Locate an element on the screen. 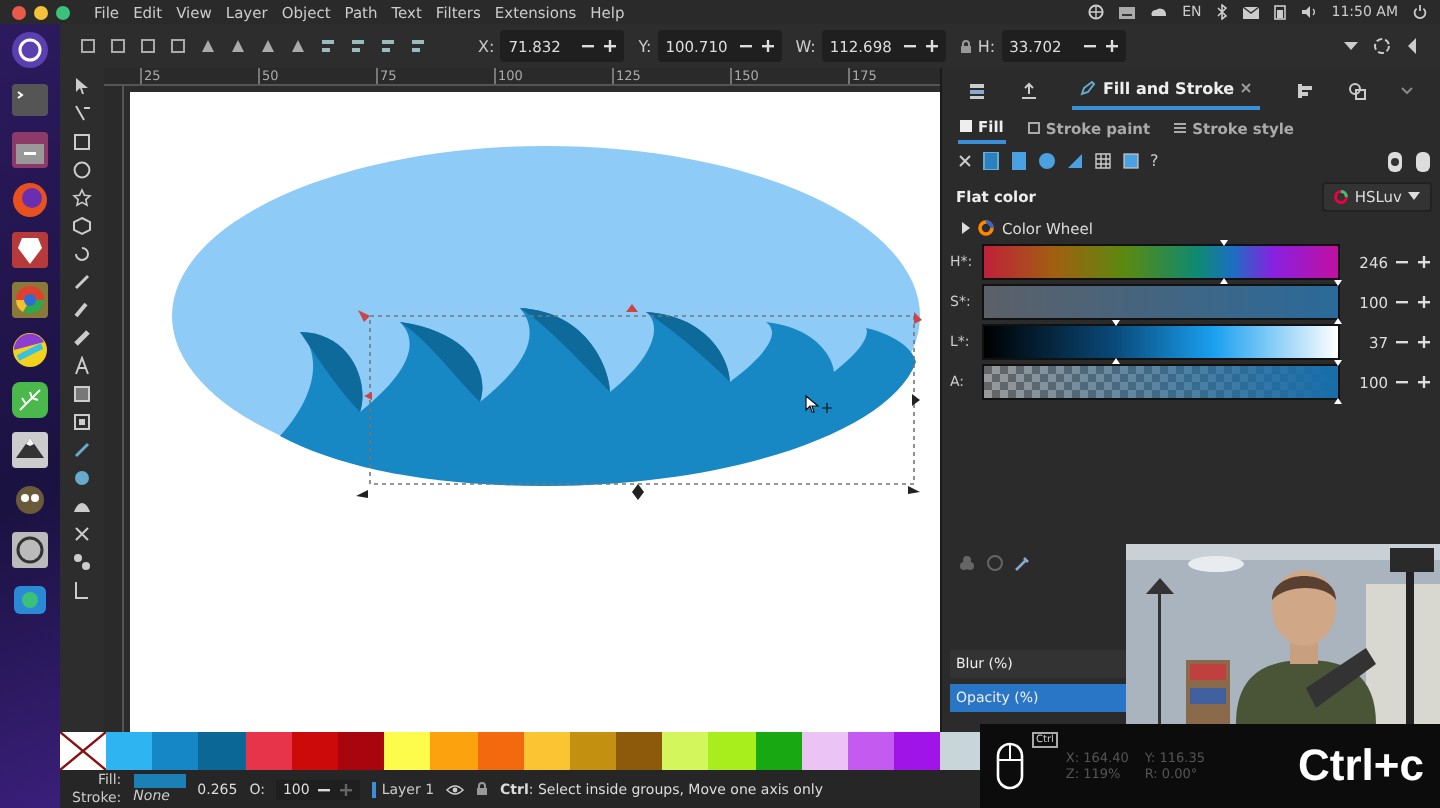 This screenshot has width=1440, height=808. fill-rule-icon is located at coordinates (1395, 161).